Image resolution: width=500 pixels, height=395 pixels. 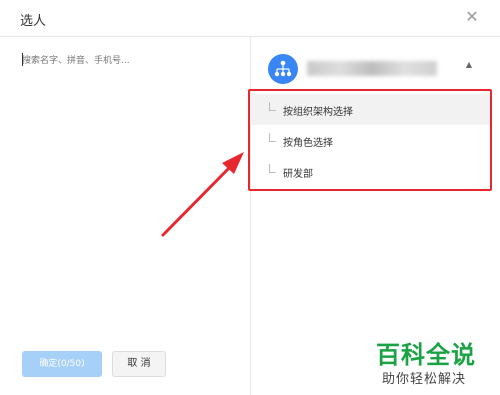 I want to click on org-chart-icon, so click(x=283, y=69).